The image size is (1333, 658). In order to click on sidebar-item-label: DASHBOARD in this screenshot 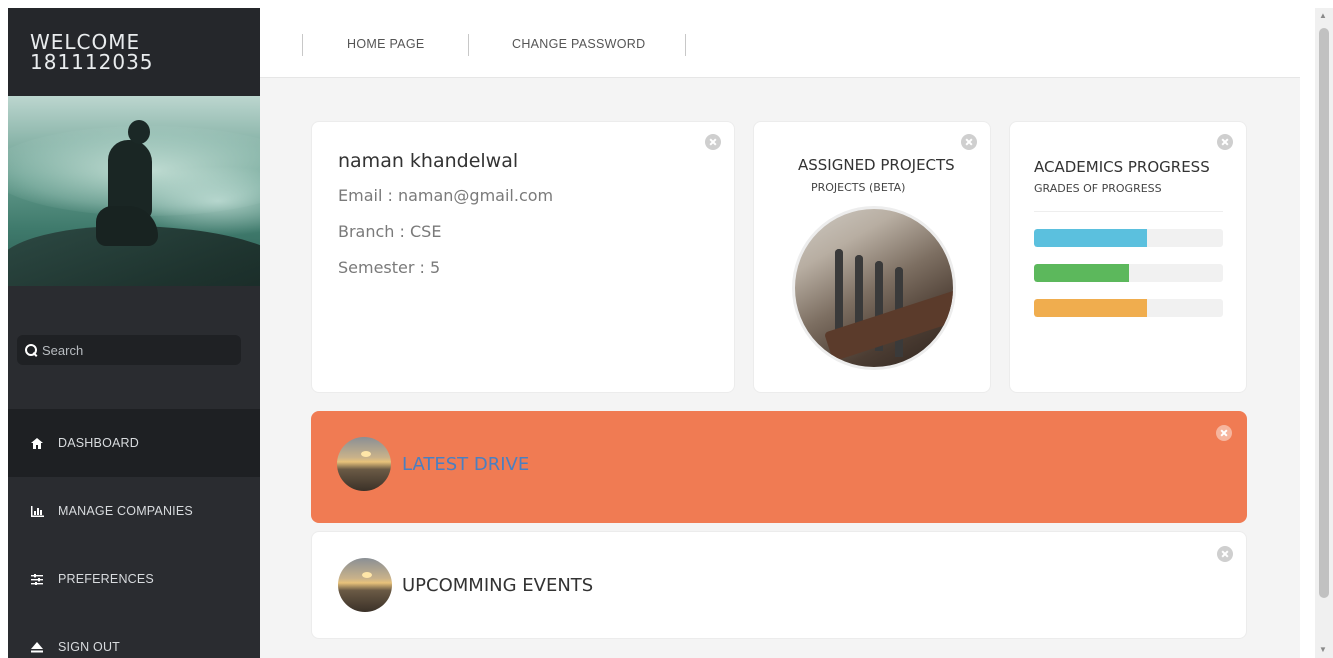, I will do `click(98, 443)`.